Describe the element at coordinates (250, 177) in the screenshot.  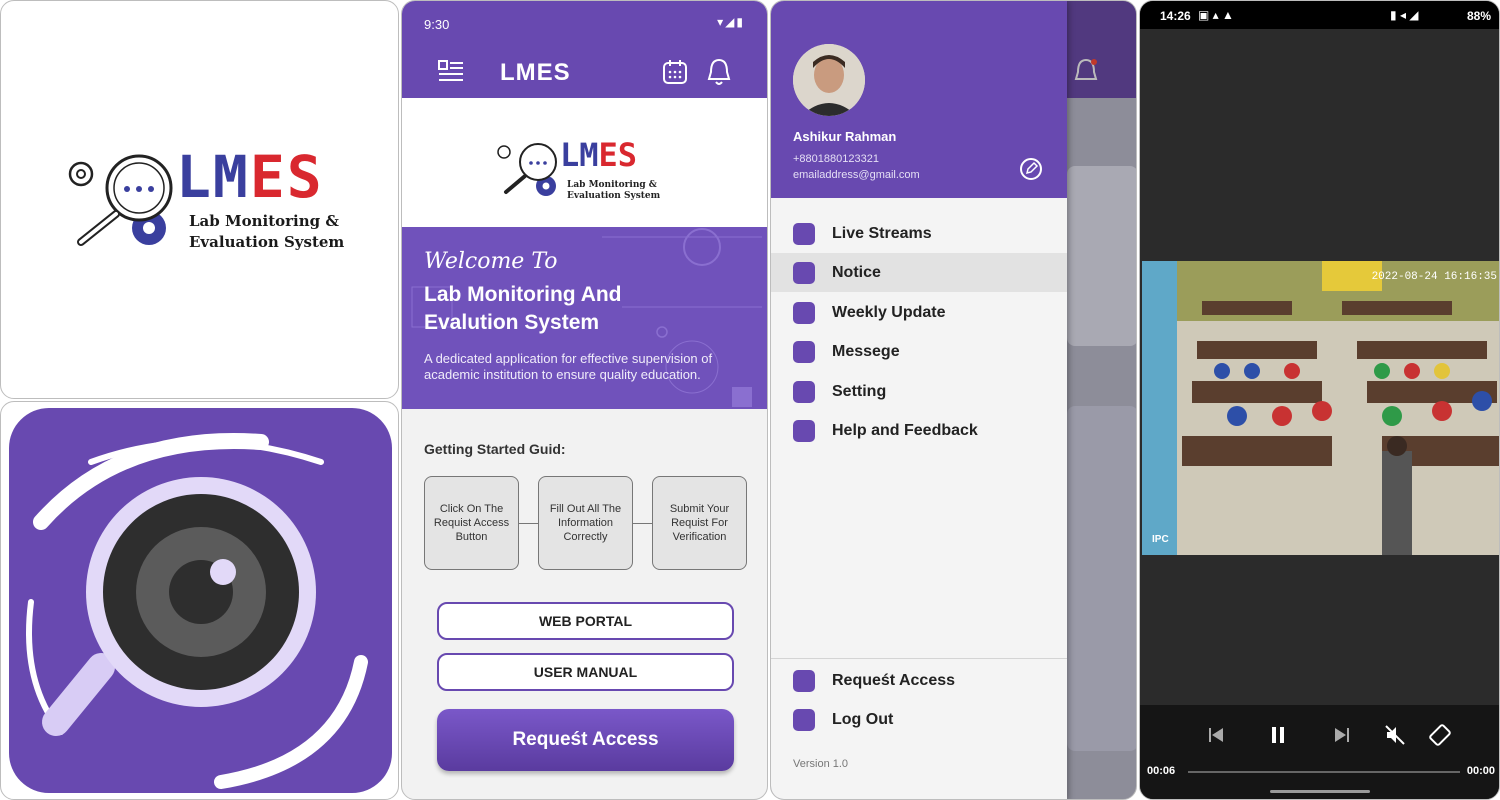
I see `logo-wordmark: LMES` at that location.